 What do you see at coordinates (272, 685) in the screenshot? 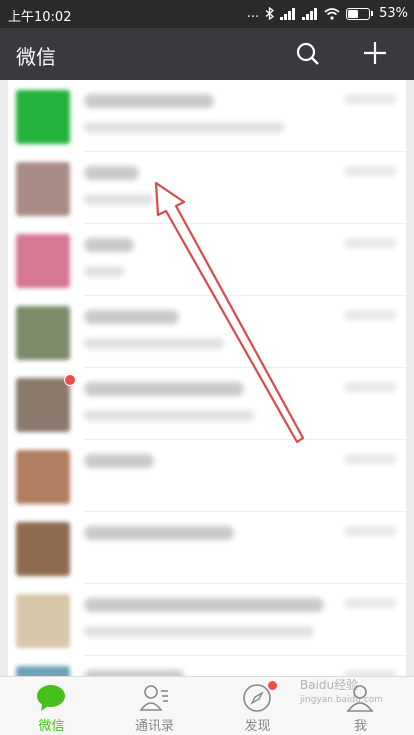
I see `notification-badge` at bounding box center [272, 685].